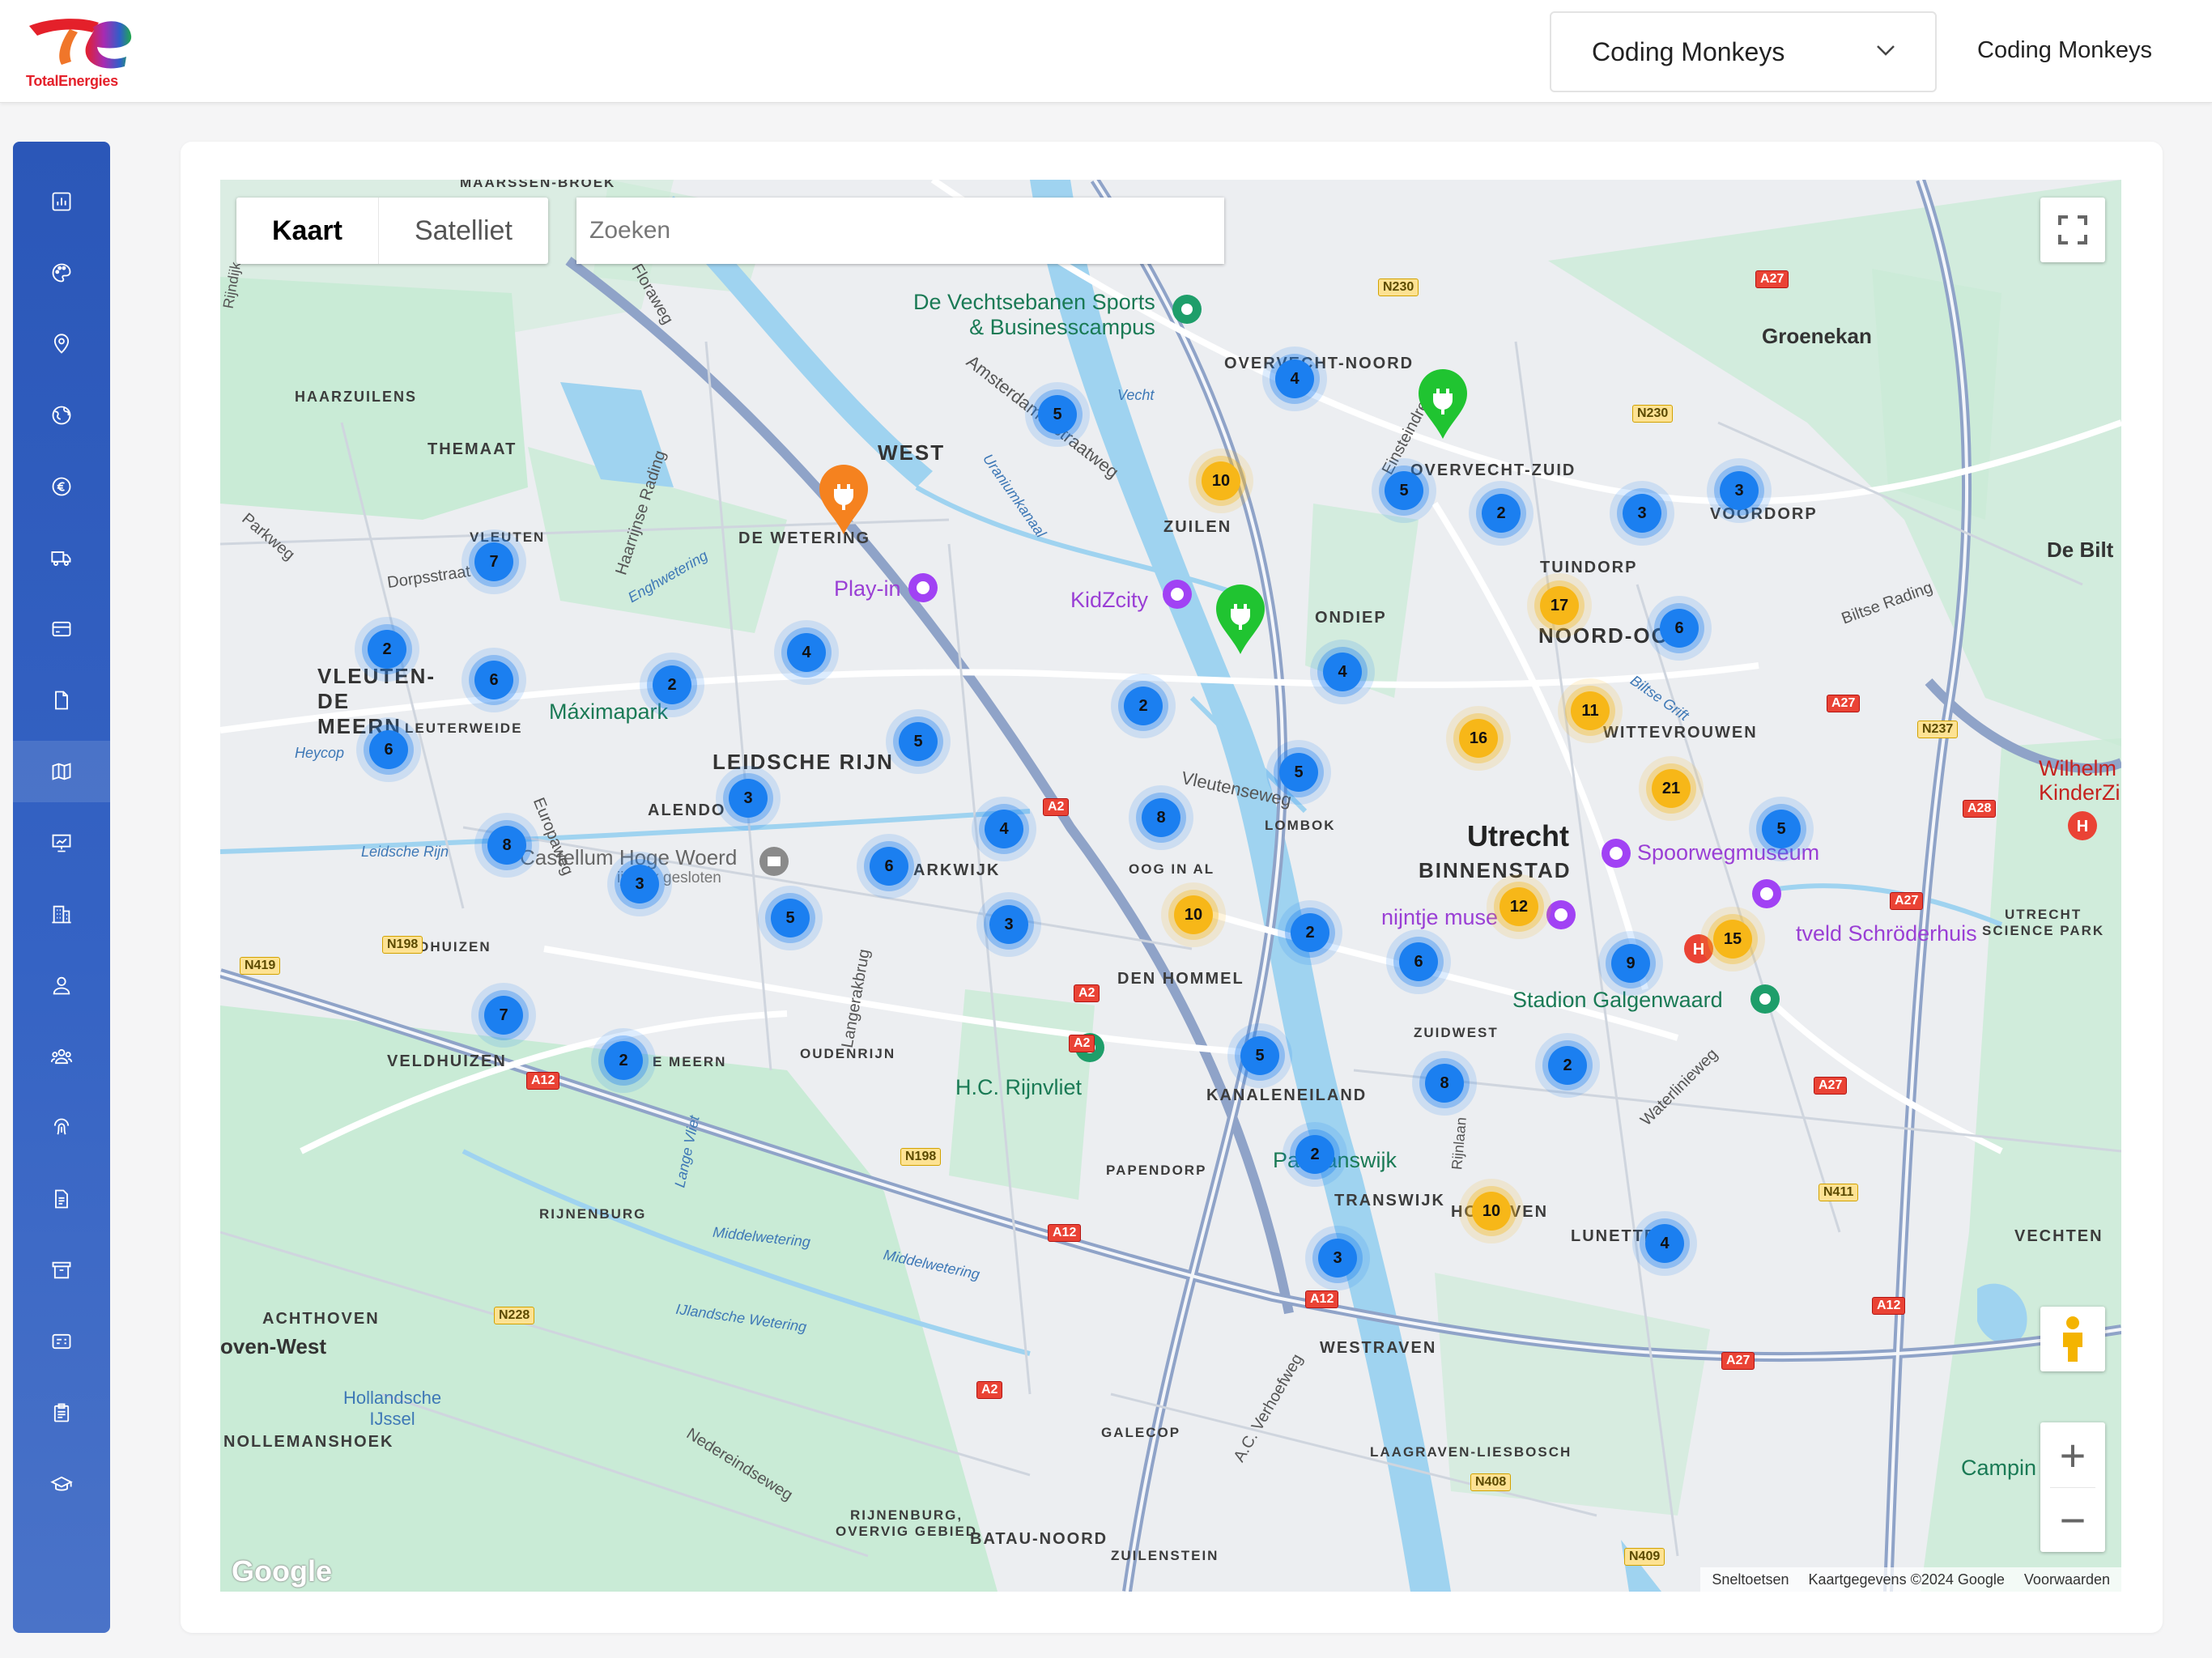  I want to click on poi-maximapark: Máximapark, so click(609, 712).